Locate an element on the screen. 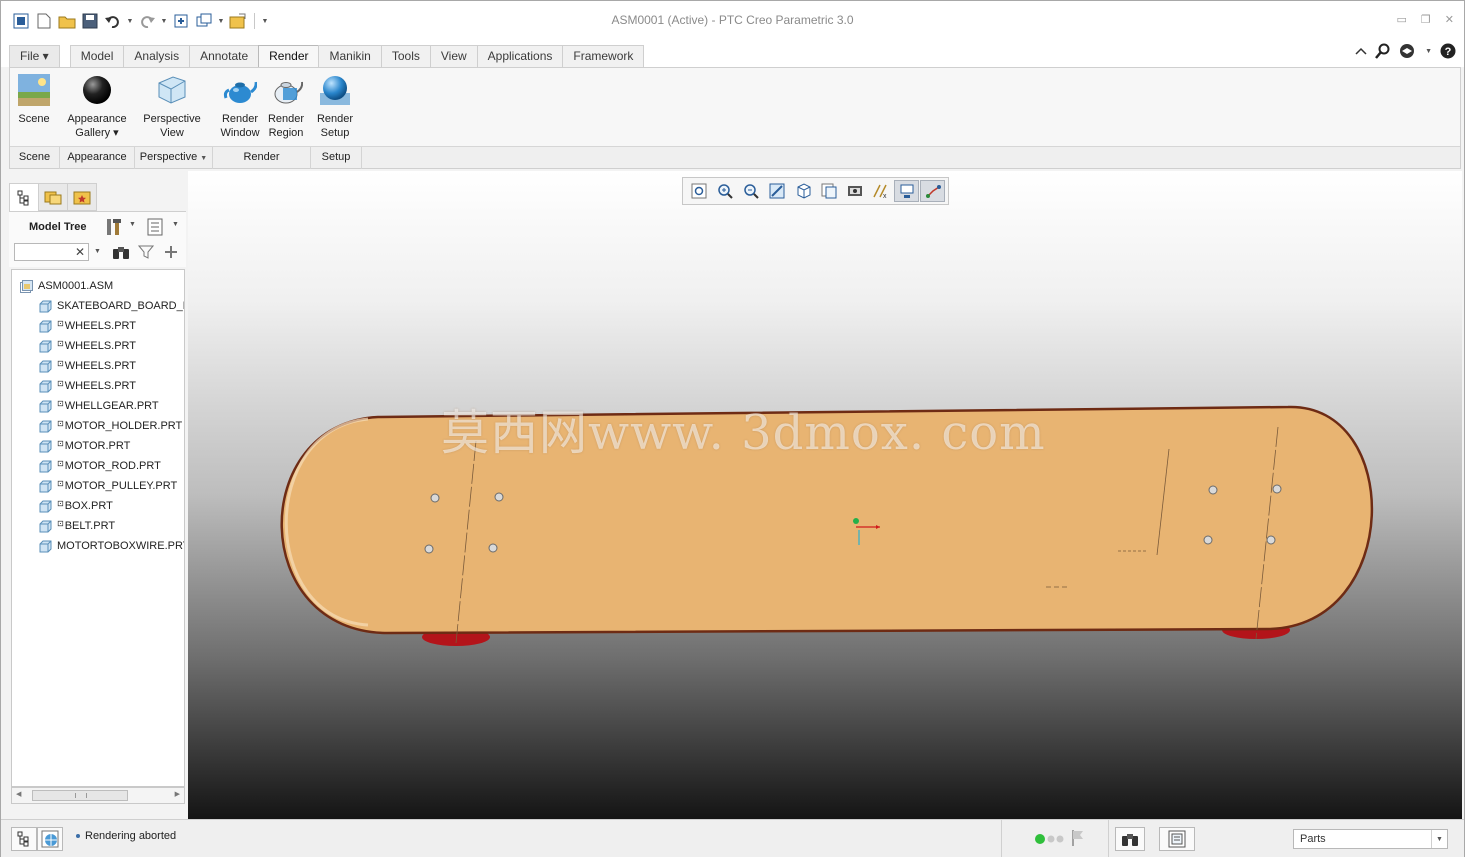  group-setup: Setup is located at coordinates (336, 158).